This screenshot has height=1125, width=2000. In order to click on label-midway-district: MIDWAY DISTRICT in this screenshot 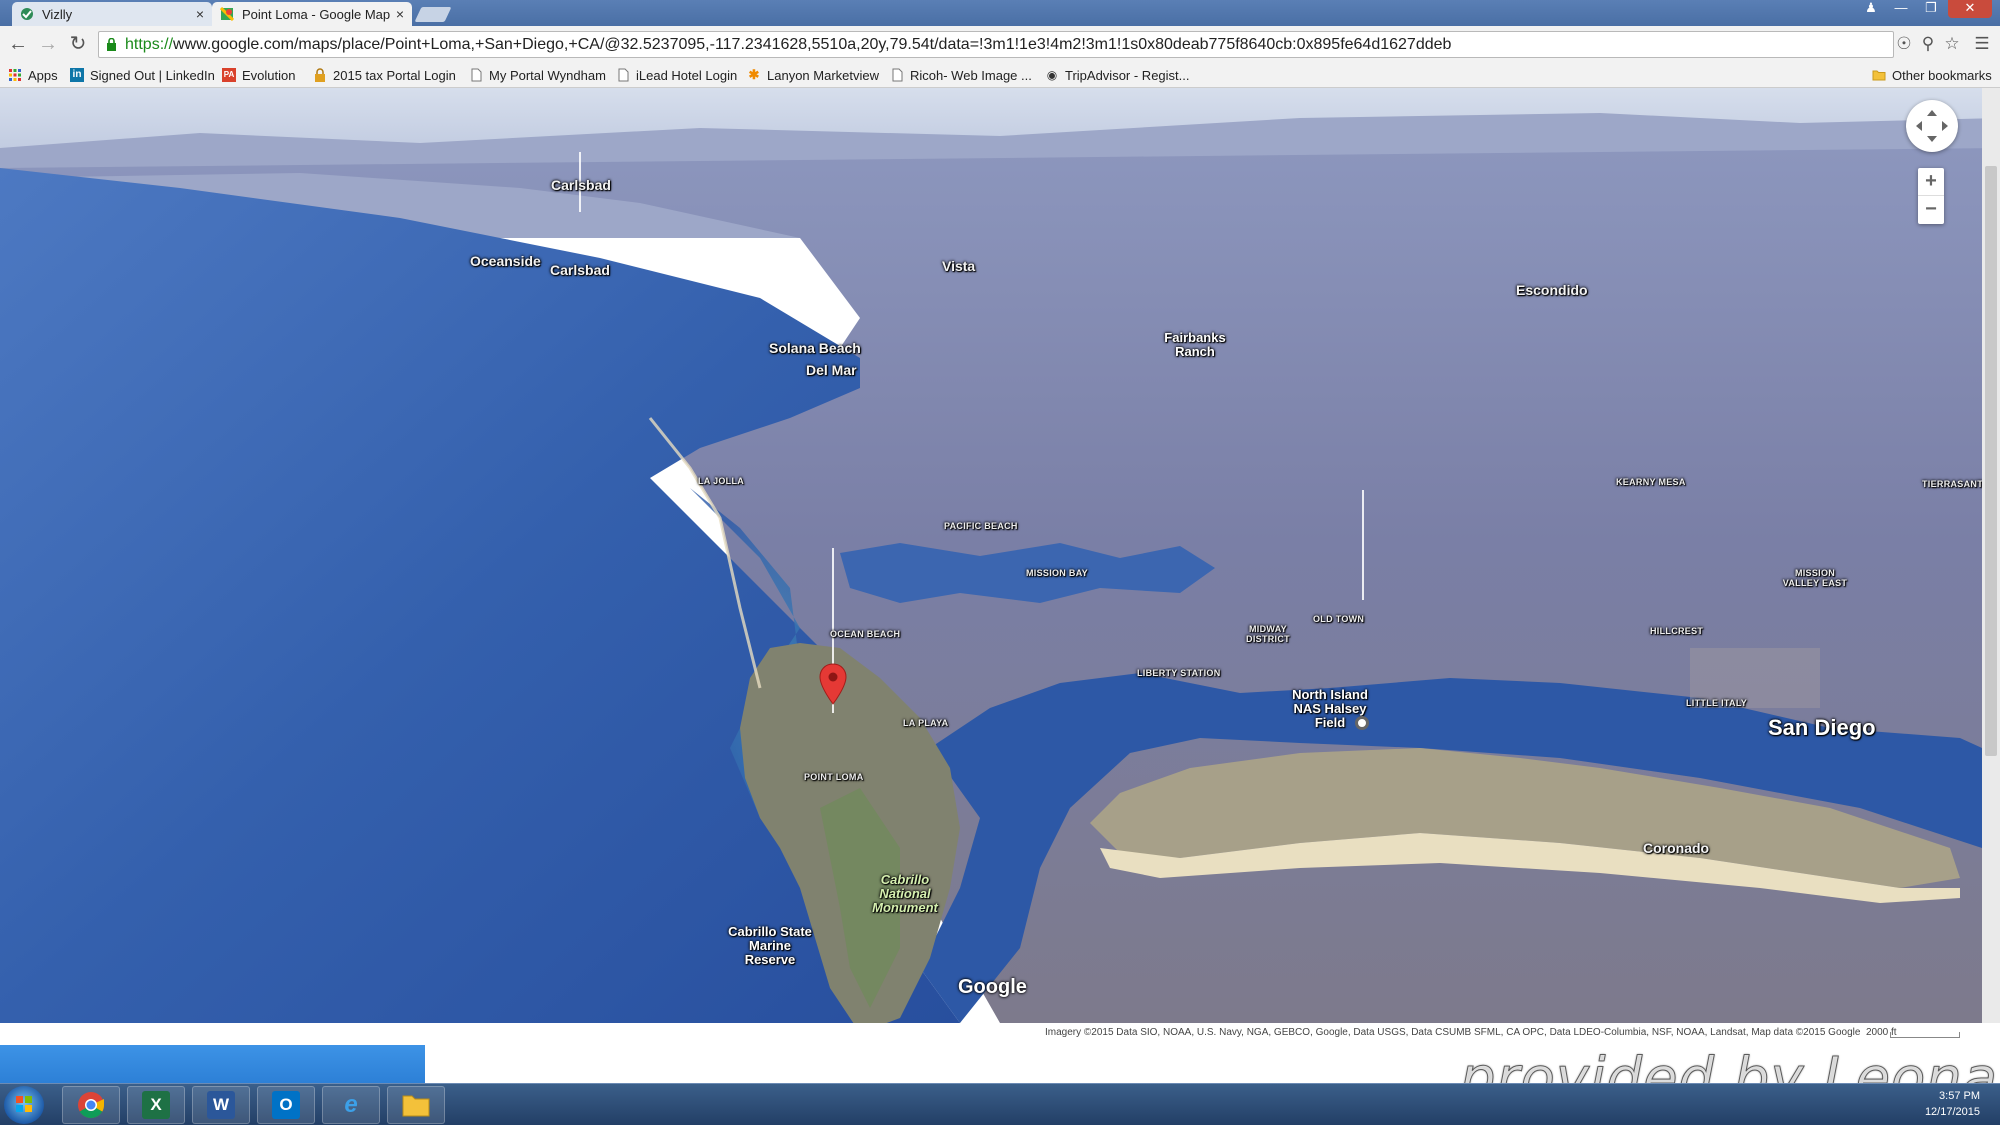, I will do `click(1268, 634)`.